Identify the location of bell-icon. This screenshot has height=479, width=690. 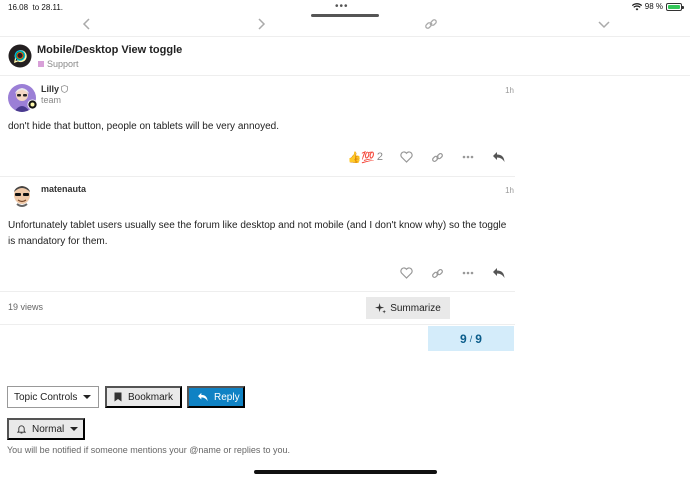
(21, 429).